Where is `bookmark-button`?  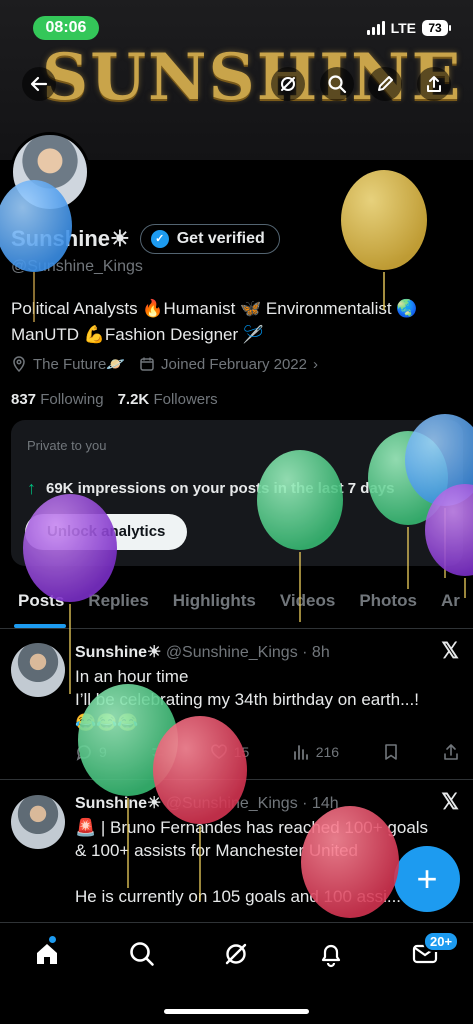
bookmark-button is located at coordinates (391, 752).